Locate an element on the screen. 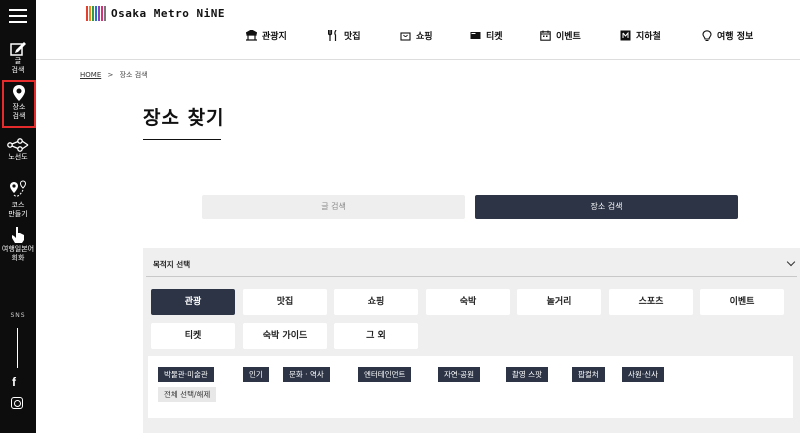 The height and width of the screenshot is (433, 800). sidebar-item-label: 여행일본어 is located at coordinates (18, 249).